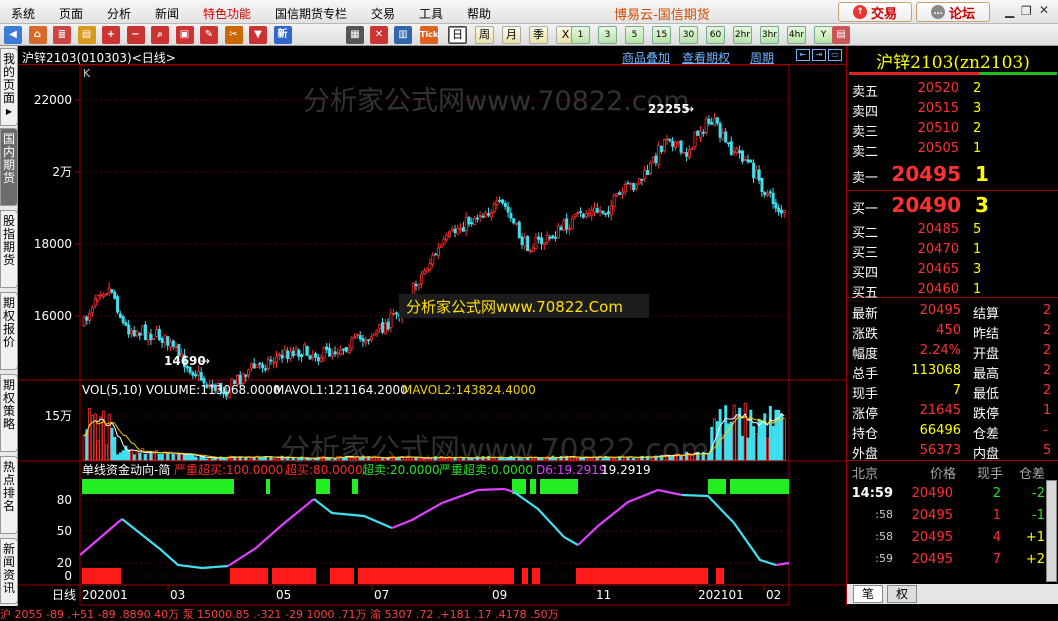  Describe the element at coordinates (952, 205) in the screenshot. I see `buy-row: 买一 20490 3` at that location.